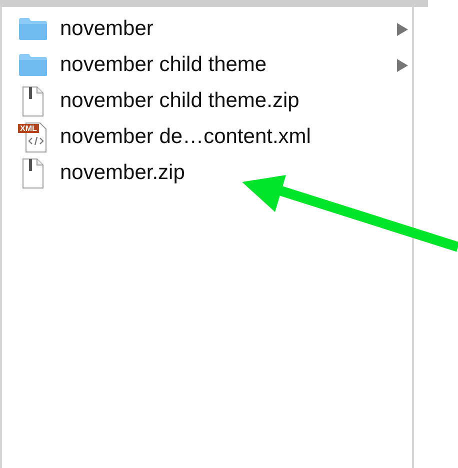  I want to click on file-name: november child theme, so click(164, 65).